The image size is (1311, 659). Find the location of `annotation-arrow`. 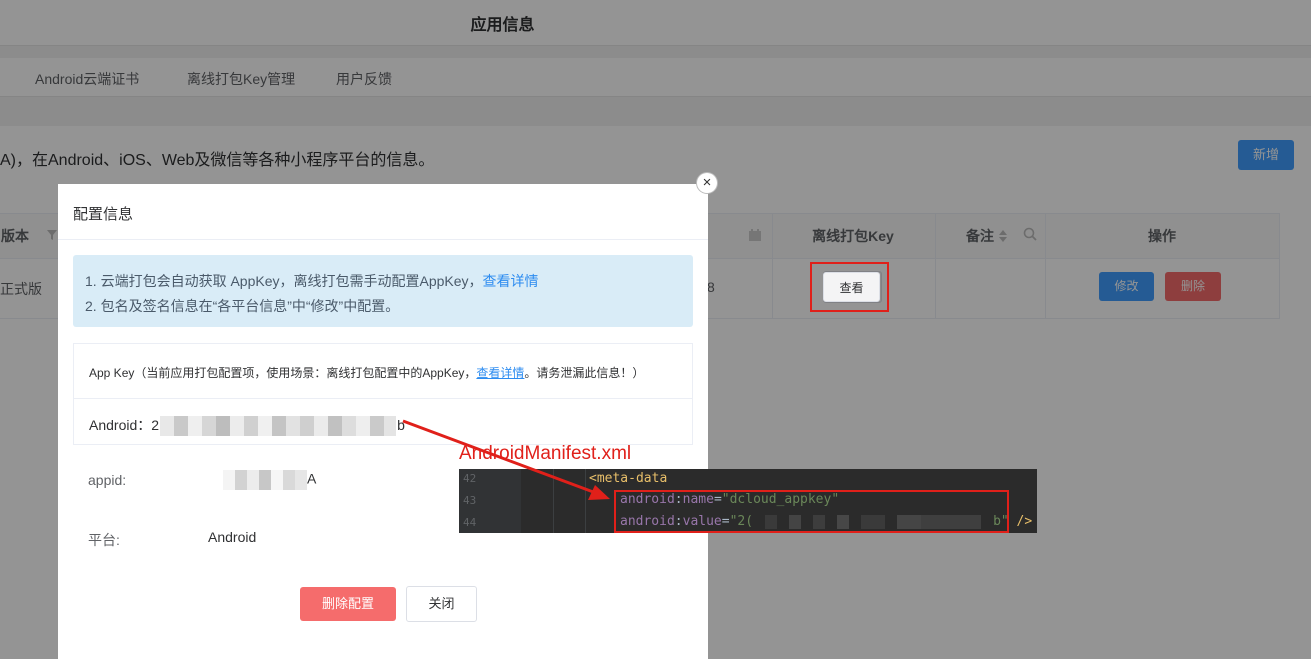

annotation-arrow is located at coordinates (506, 459).